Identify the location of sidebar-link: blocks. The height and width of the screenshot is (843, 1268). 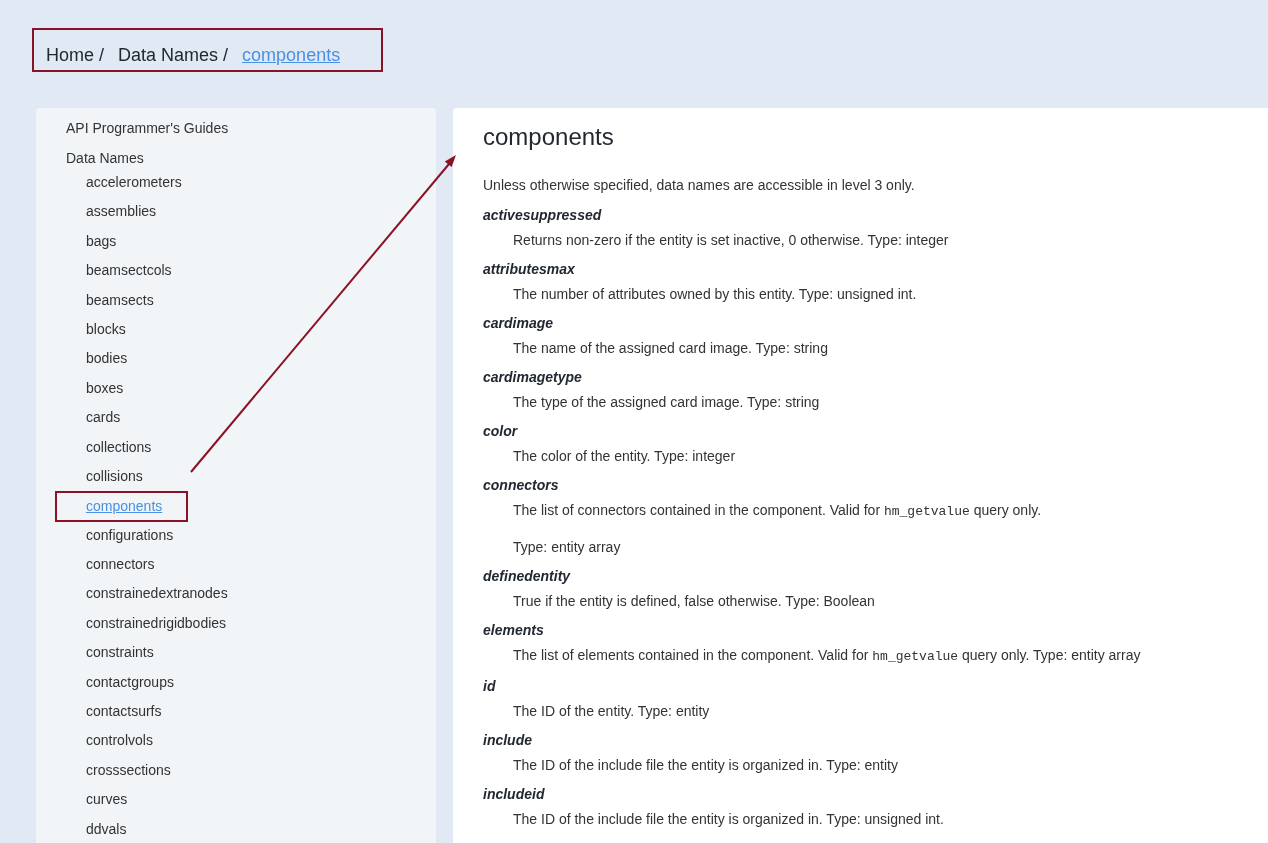
(106, 328).